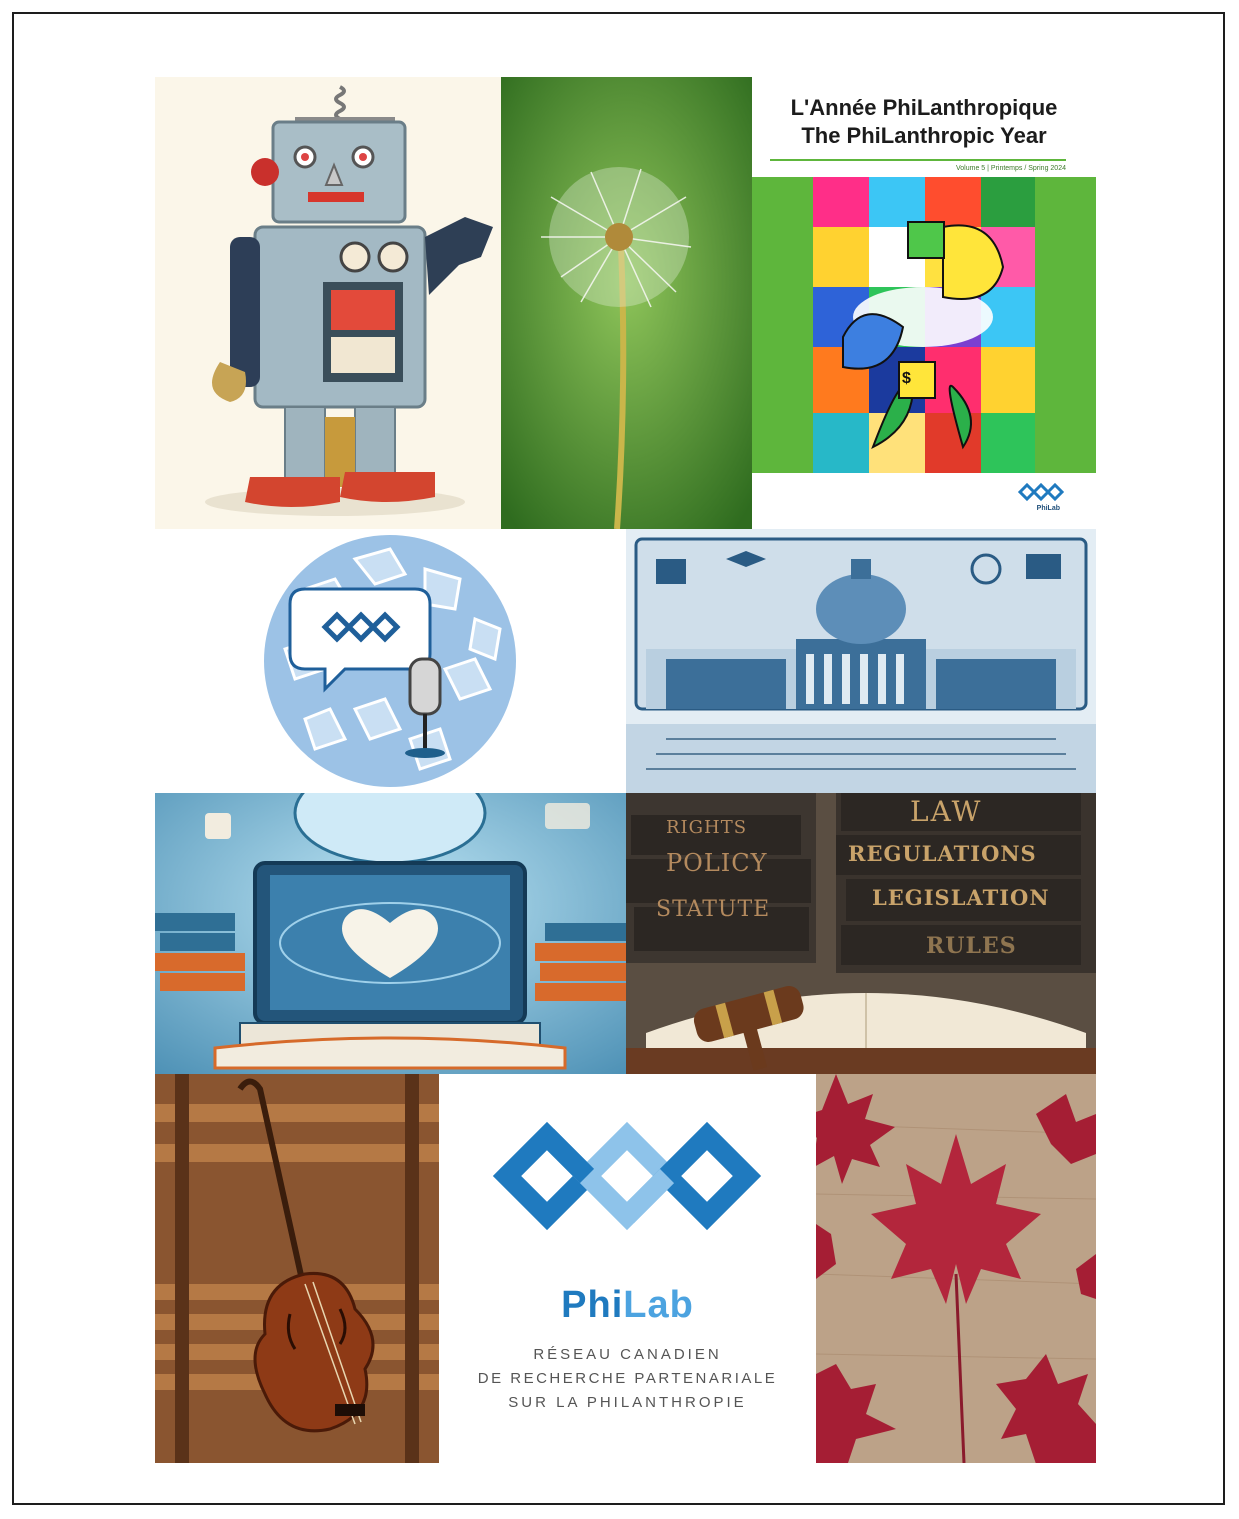  Describe the element at coordinates (971, 946) in the screenshot. I see `spine-rules: RULES` at that location.